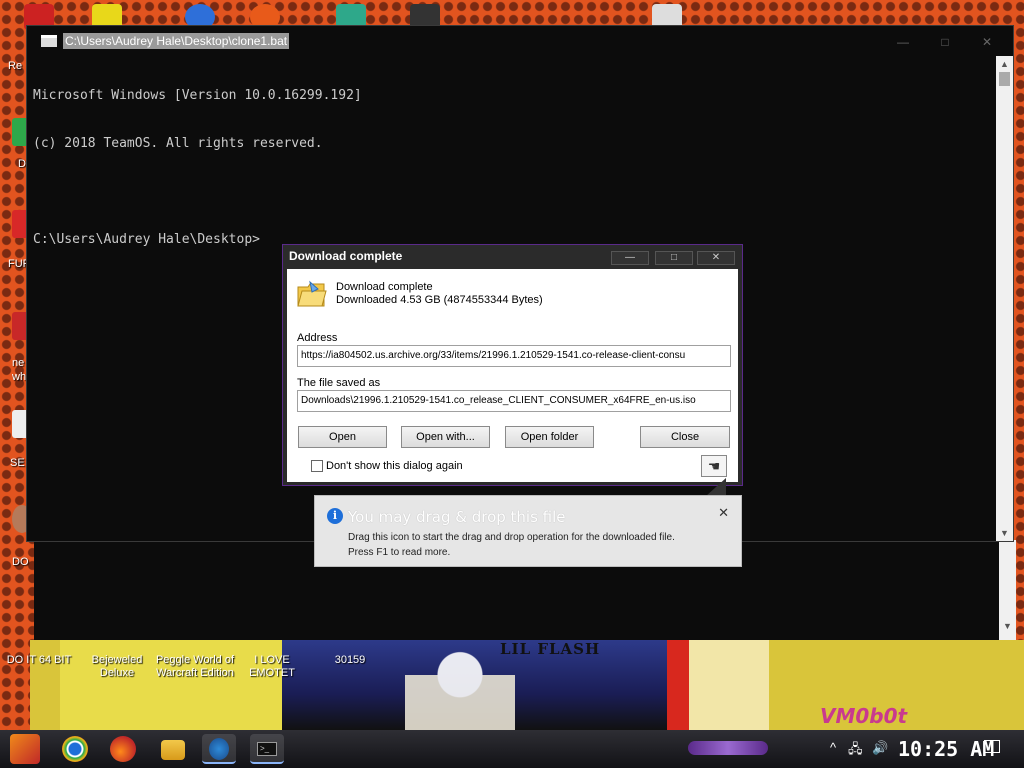  Describe the element at coordinates (855, 751) in the screenshot. I see `network-icon: 🖧` at that location.